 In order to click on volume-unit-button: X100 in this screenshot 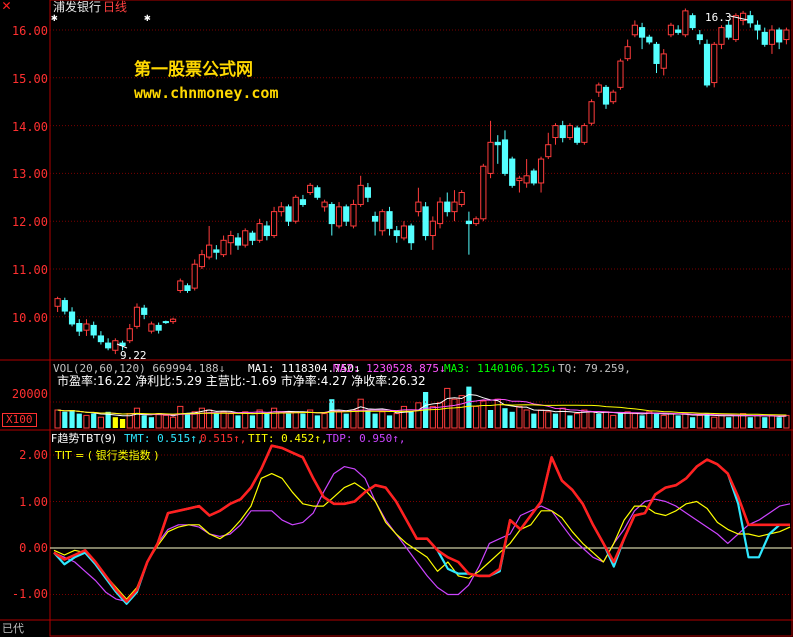, I will do `click(19, 420)`.